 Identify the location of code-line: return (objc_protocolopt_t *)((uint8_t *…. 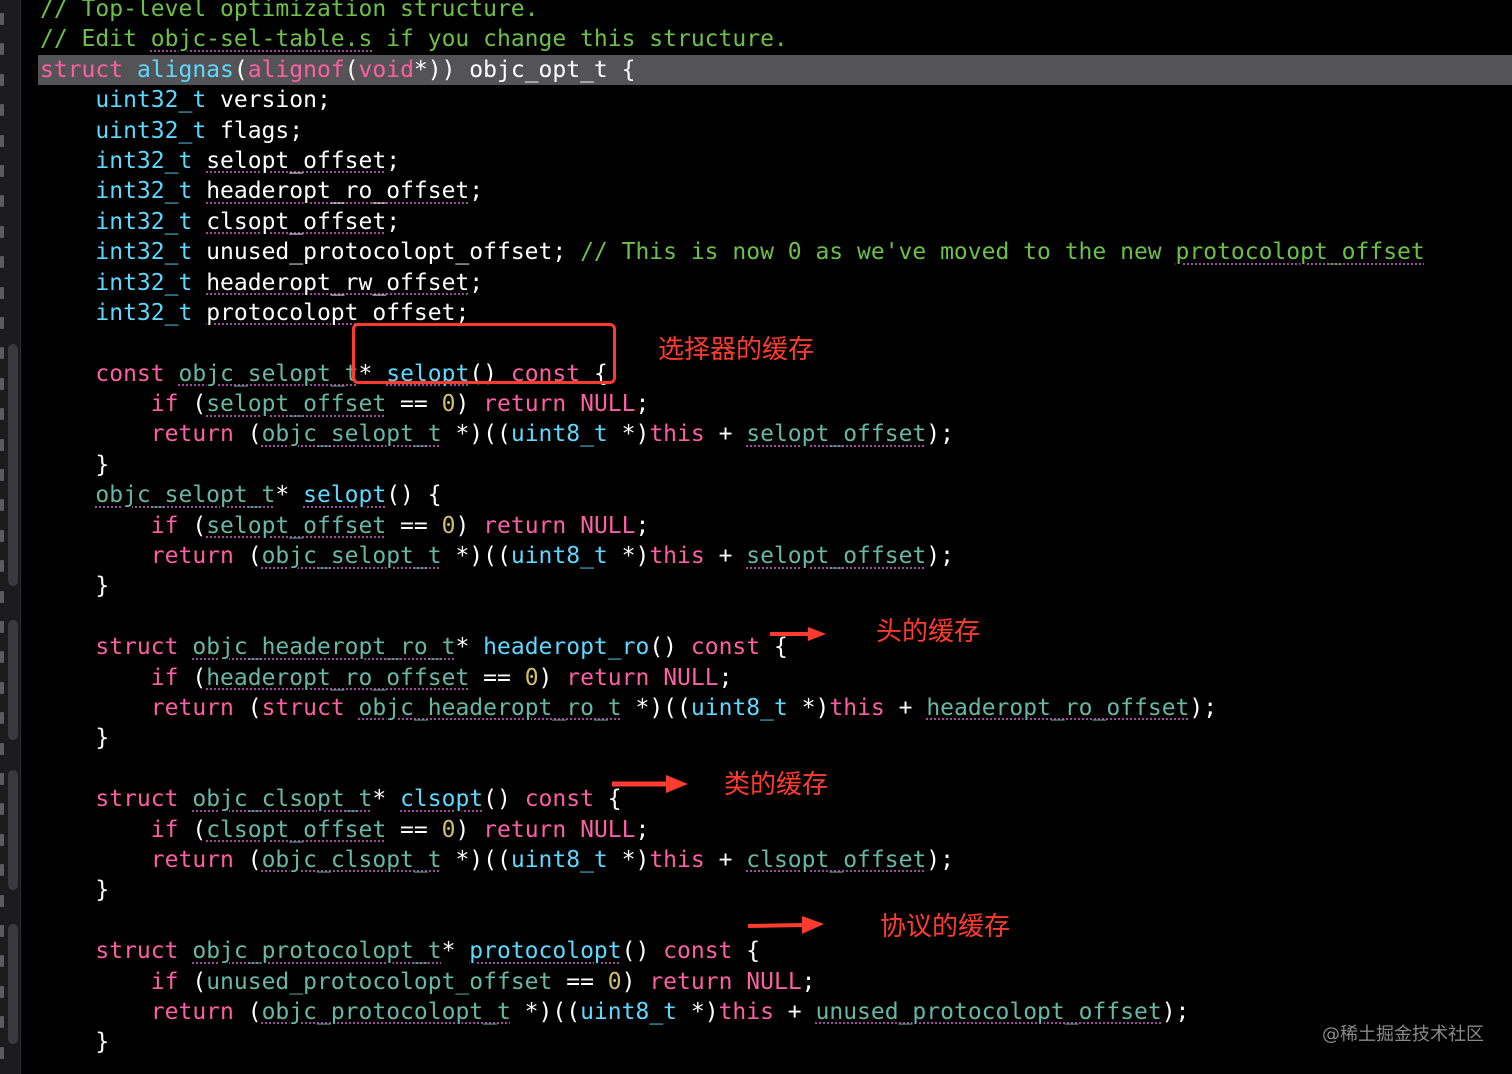
(775, 1012).